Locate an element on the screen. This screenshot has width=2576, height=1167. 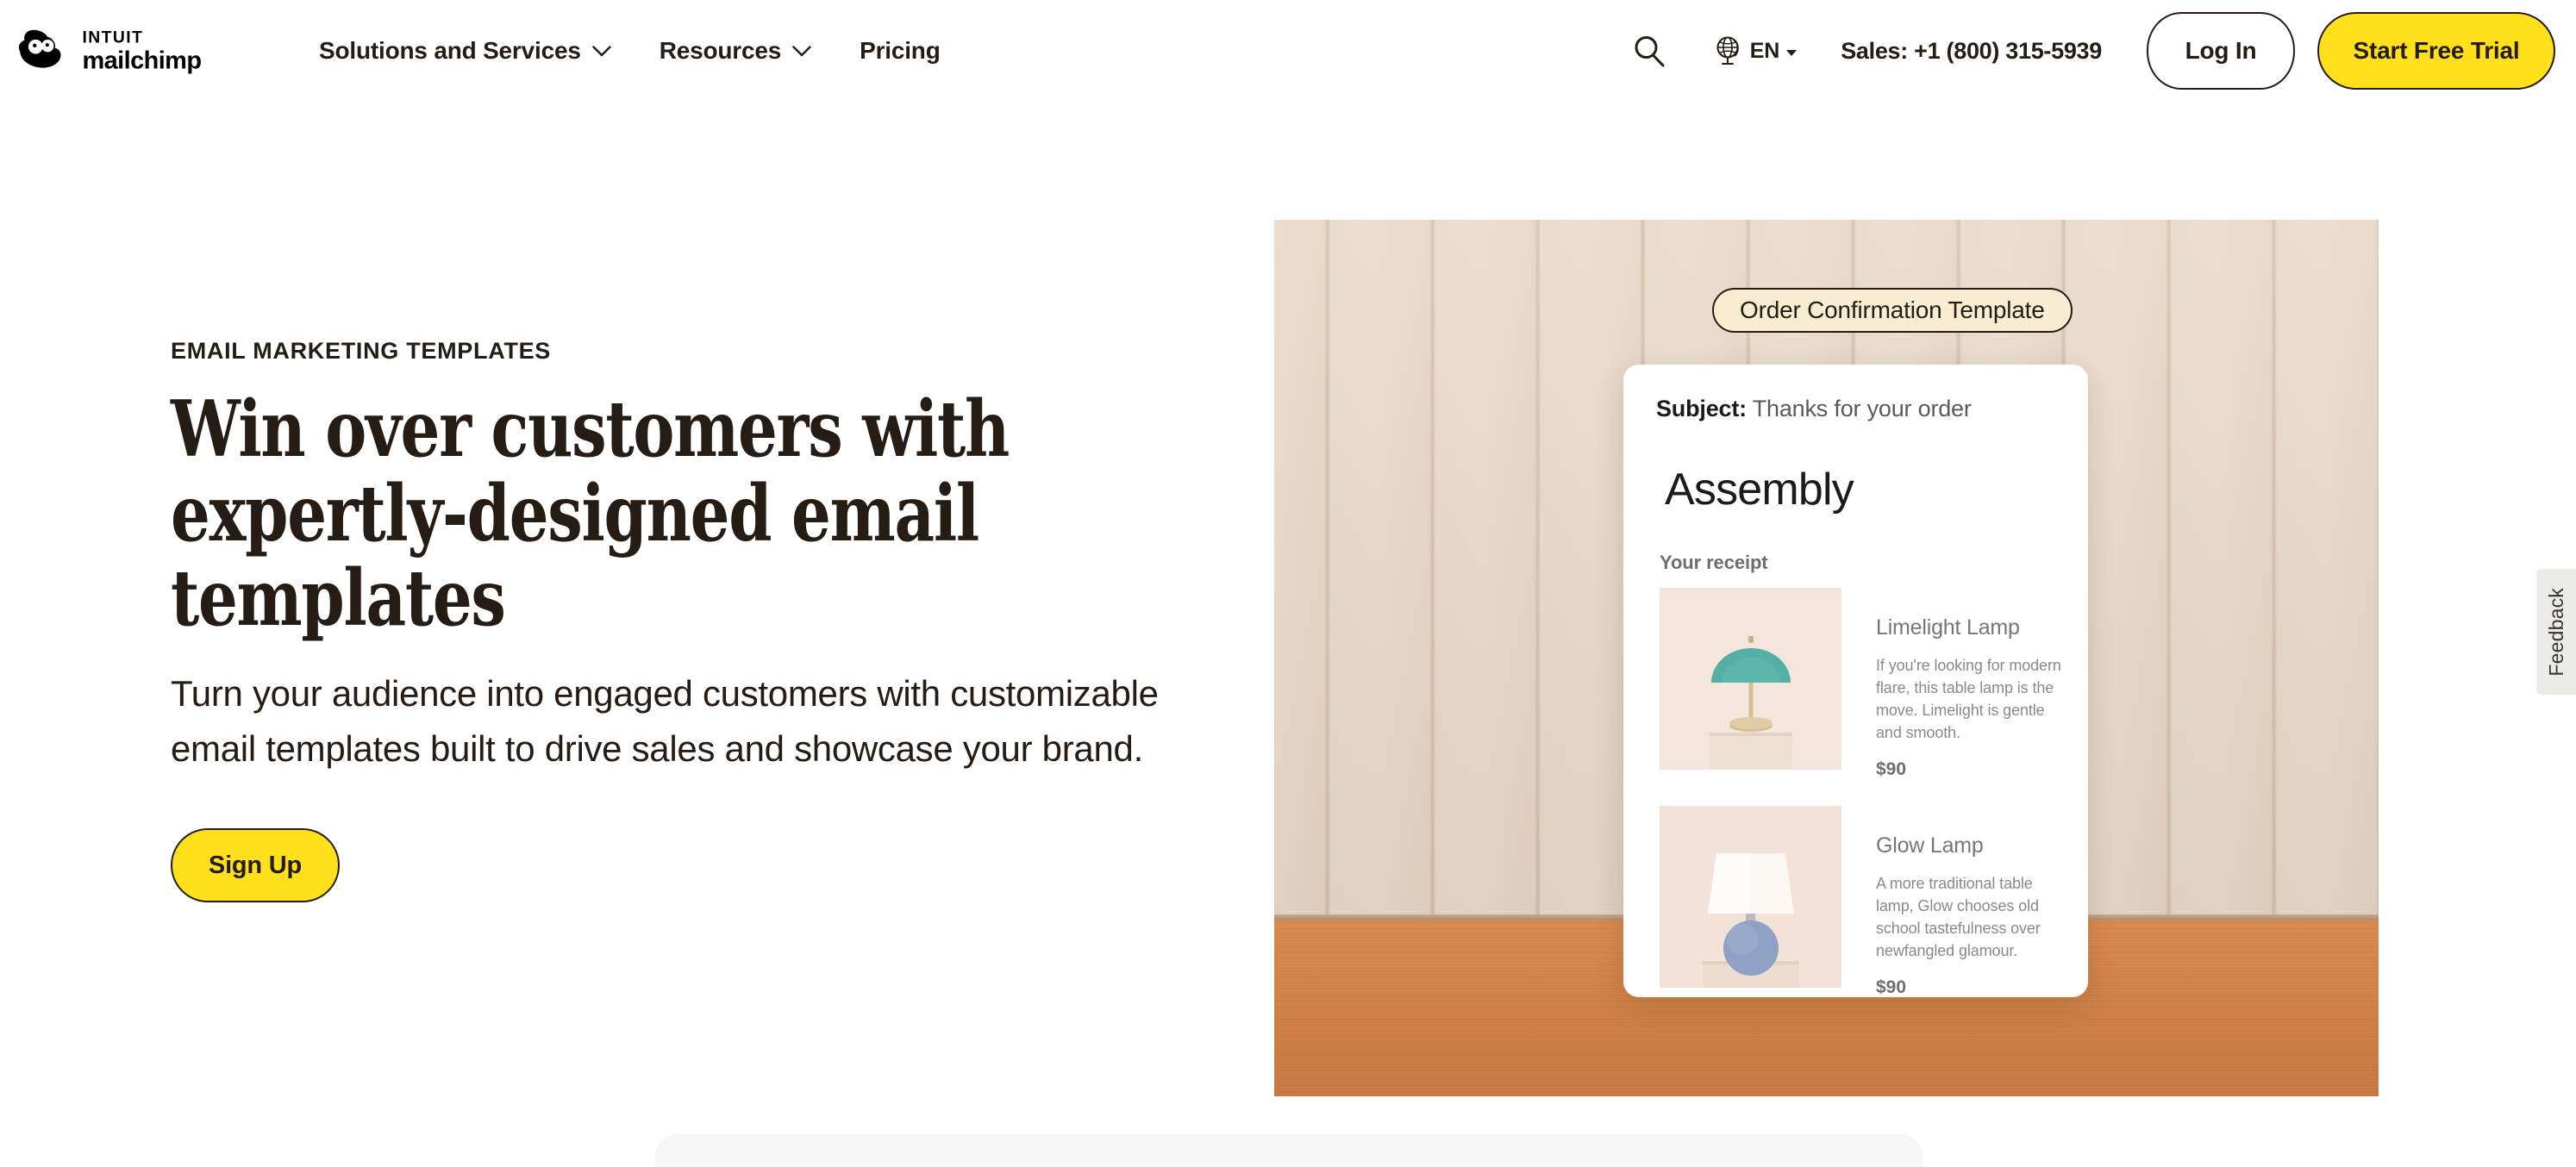
nav-label: Pricing is located at coordinates (901, 51).